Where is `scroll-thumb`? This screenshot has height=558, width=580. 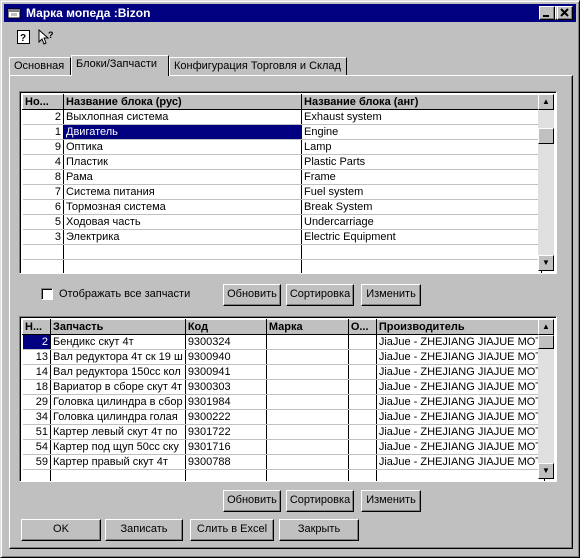
scroll-thumb is located at coordinates (546, 136).